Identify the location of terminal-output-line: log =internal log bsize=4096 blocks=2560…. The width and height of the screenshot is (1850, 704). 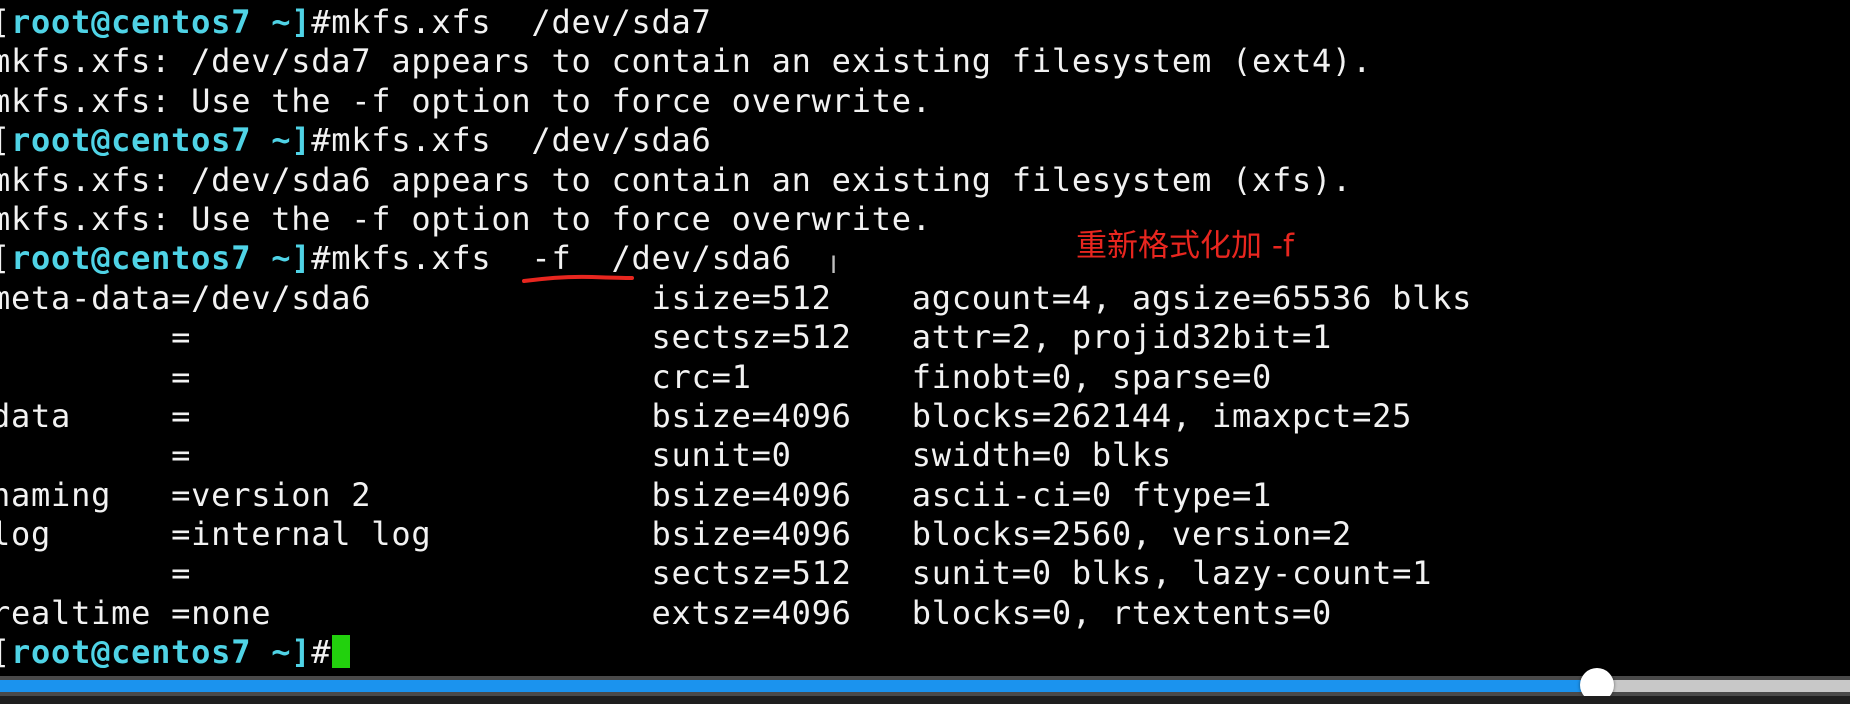
(925, 534).